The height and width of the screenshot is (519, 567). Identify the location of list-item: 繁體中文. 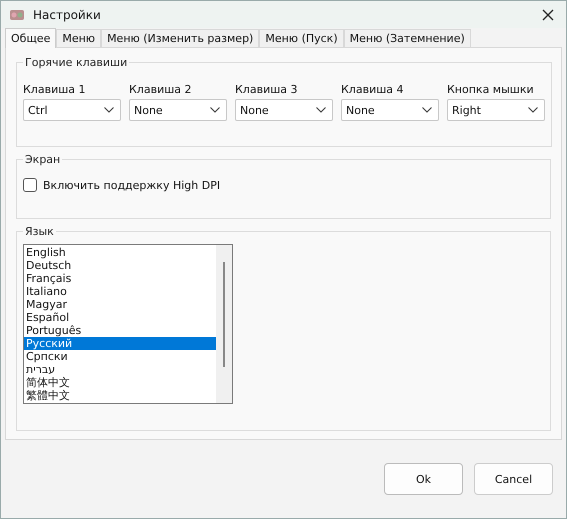
(120, 395).